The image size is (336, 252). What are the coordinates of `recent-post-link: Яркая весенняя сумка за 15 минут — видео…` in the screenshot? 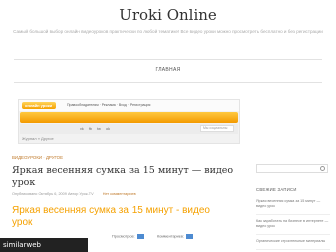 It's located at (293, 207).